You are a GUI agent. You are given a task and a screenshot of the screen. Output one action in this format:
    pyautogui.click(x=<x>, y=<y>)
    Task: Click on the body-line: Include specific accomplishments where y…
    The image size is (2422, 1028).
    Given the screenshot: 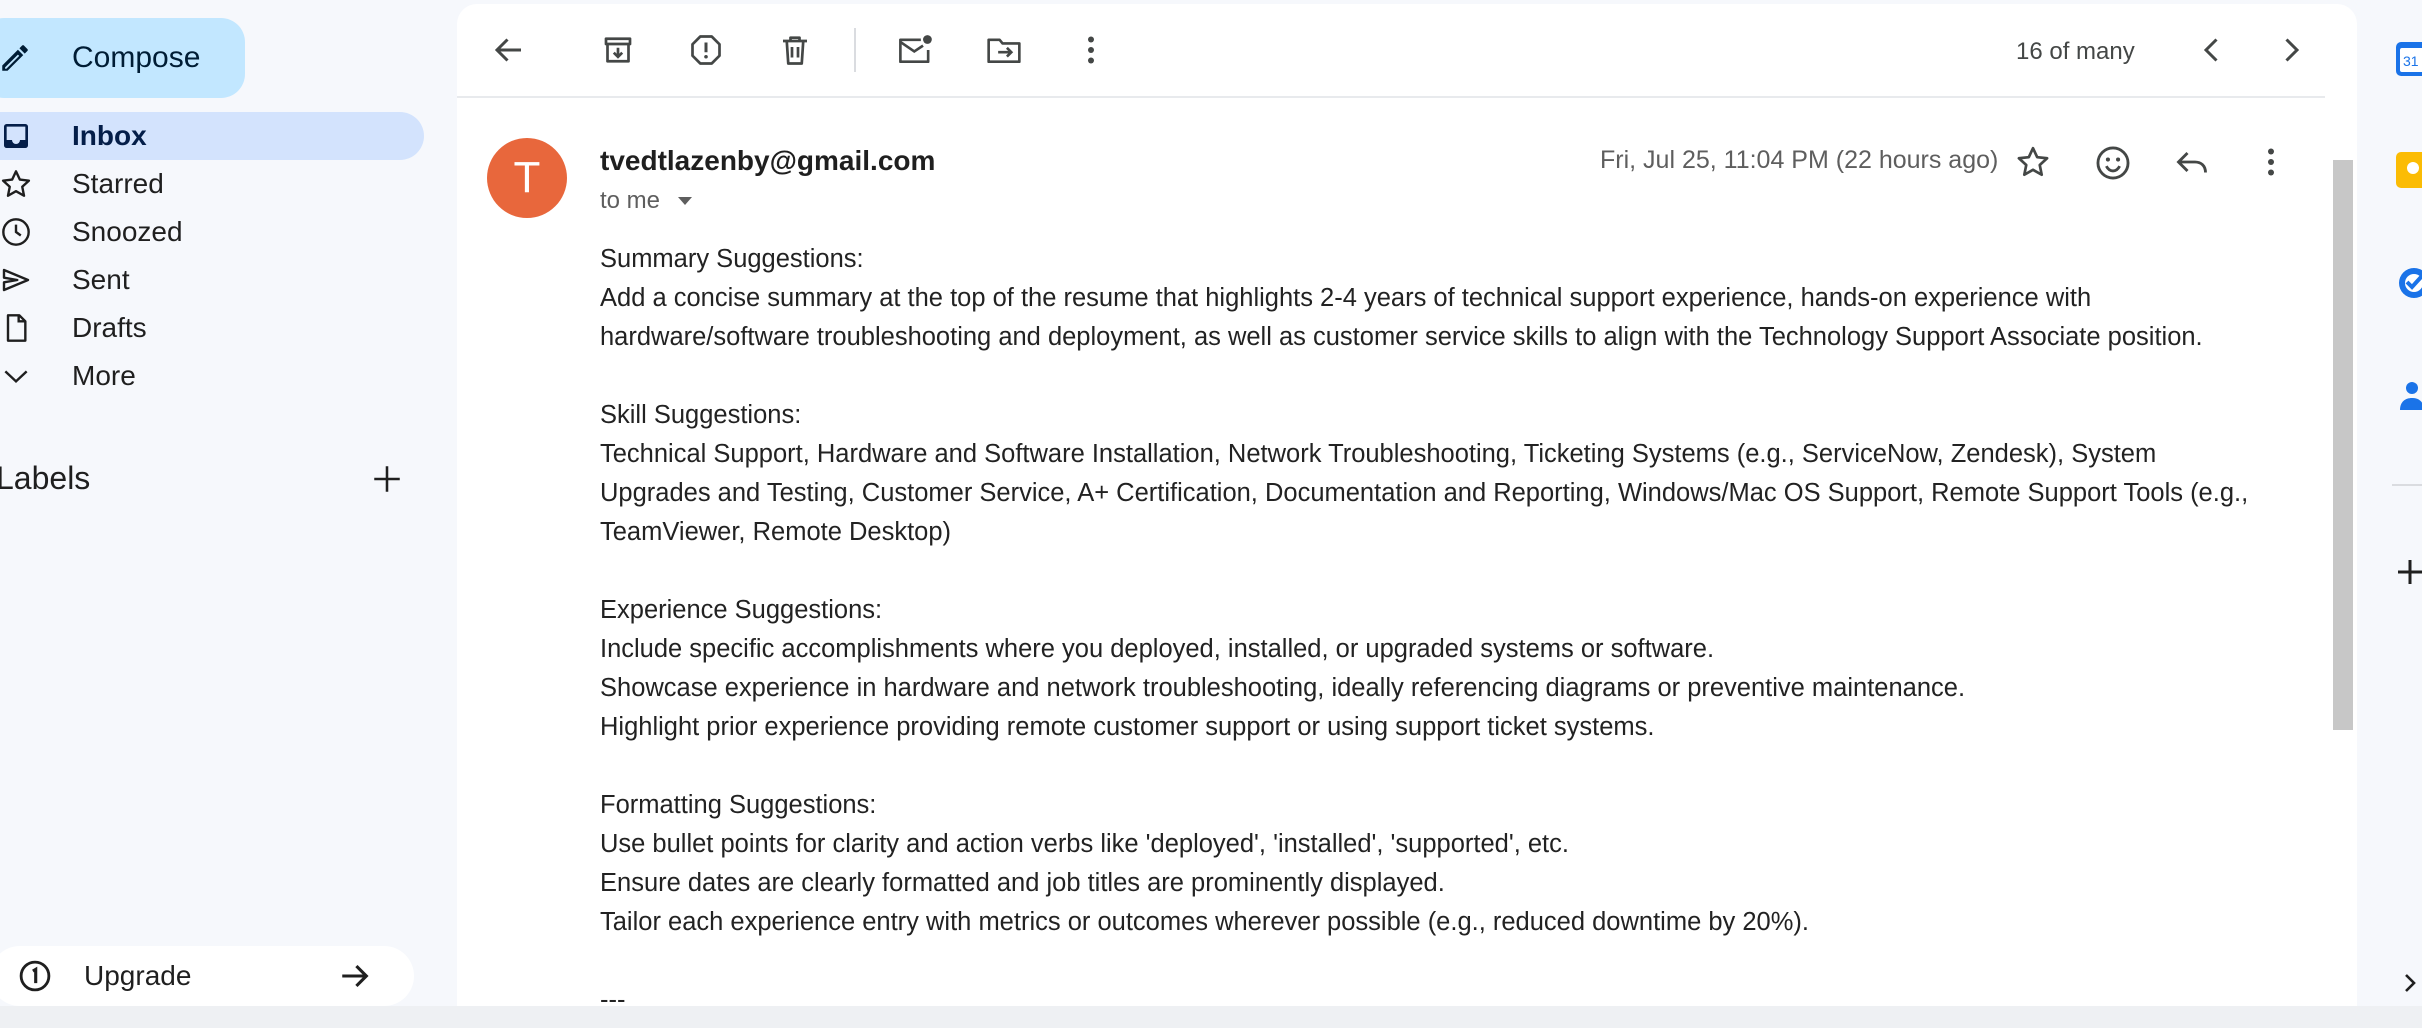 What is the action you would take?
    pyautogui.click(x=1157, y=649)
    